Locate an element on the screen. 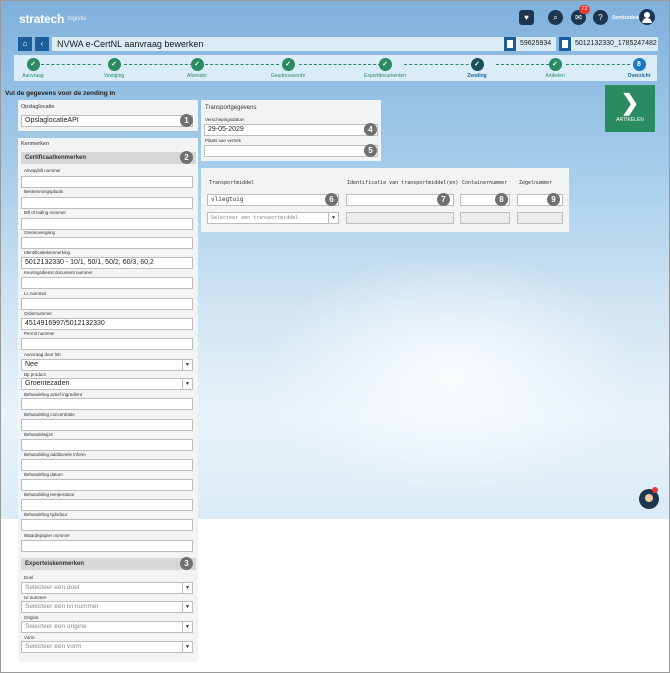 The height and width of the screenshot is (673, 670). behandelwijze-input is located at coordinates (107, 445).